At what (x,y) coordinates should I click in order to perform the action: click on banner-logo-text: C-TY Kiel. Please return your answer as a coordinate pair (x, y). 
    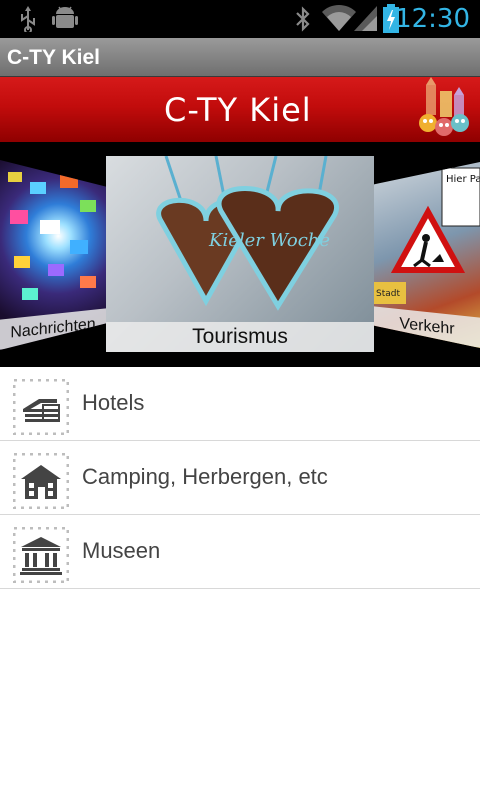
    Looking at the image, I should click on (238, 110).